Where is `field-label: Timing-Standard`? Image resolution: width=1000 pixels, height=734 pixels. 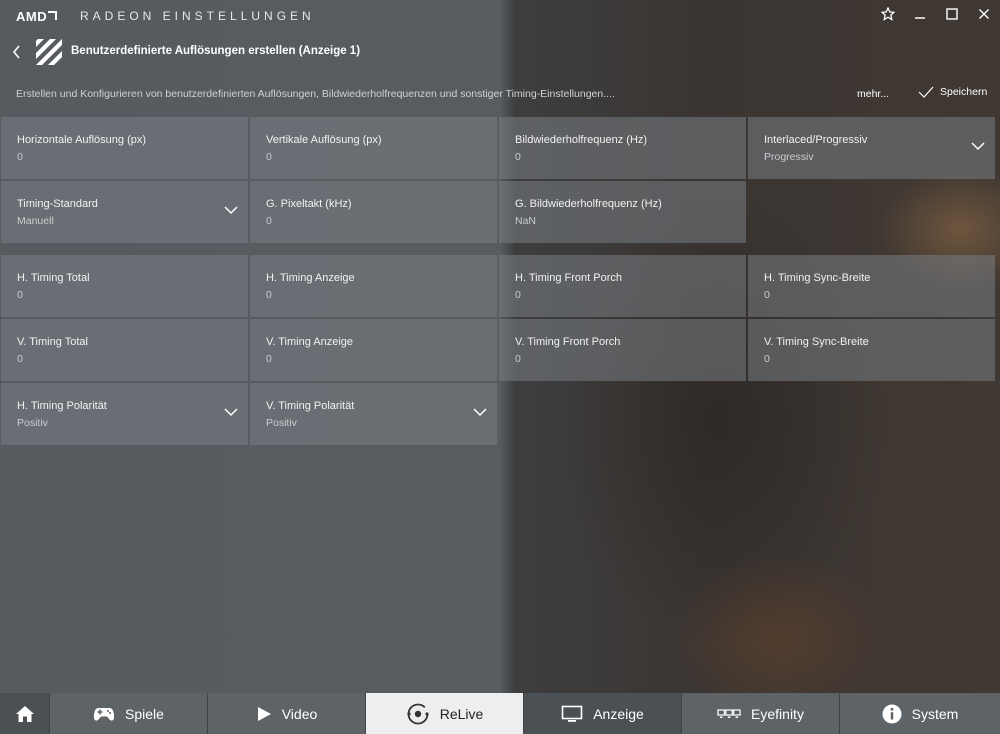 field-label: Timing-Standard is located at coordinates (57, 204).